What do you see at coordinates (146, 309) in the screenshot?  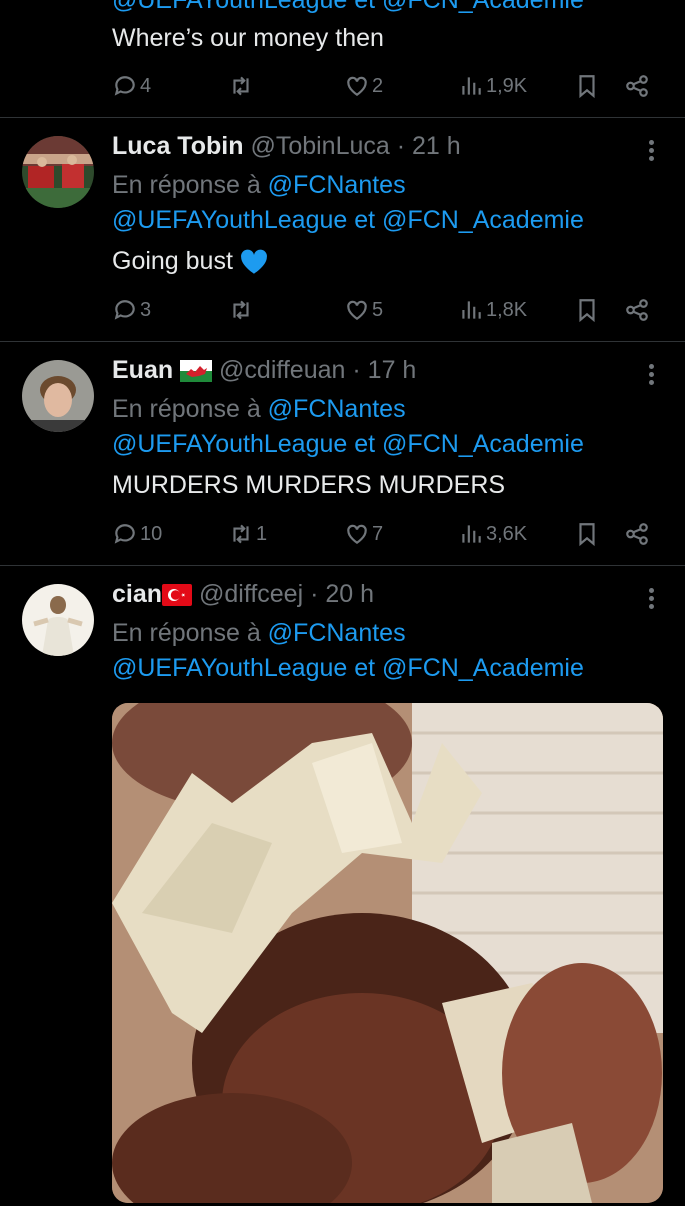 I see `reply-count: 3` at bounding box center [146, 309].